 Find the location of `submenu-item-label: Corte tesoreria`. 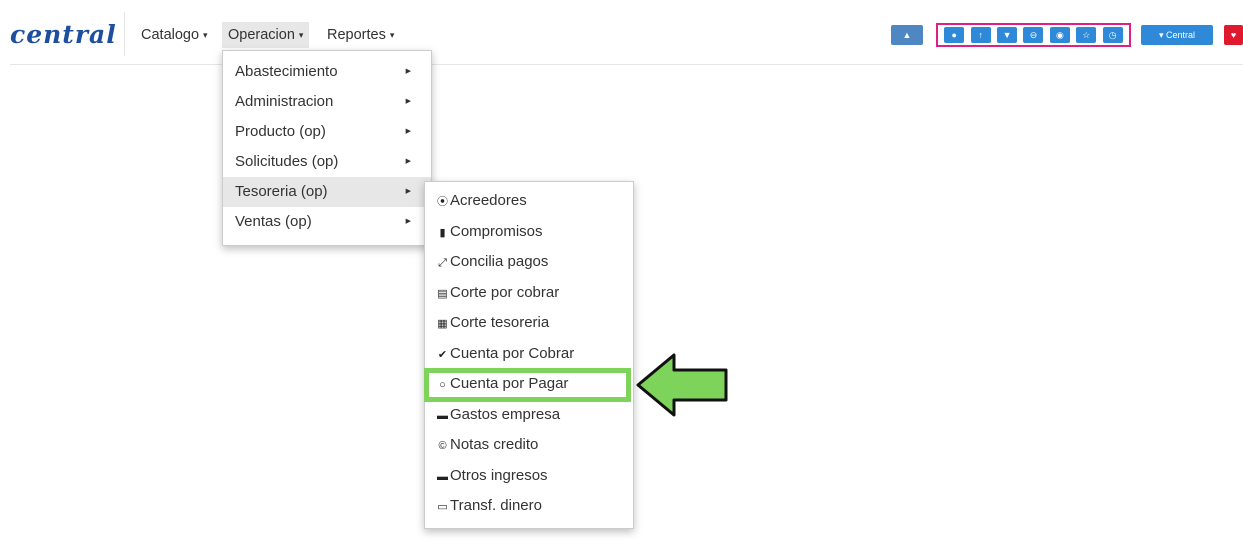

submenu-item-label: Corte tesoreria is located at coordinates (500, 322).